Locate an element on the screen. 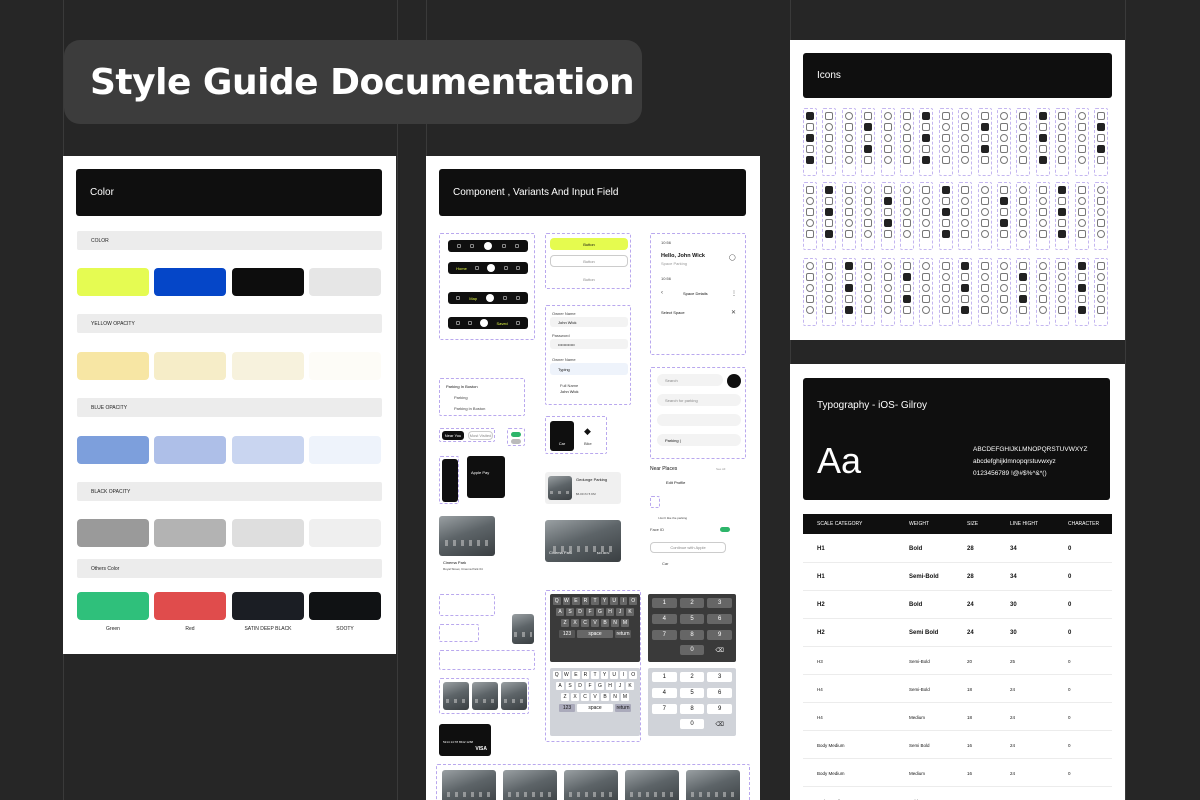 The image size is (1200, 800). bottom-nav is located at coordinates (488, 246).